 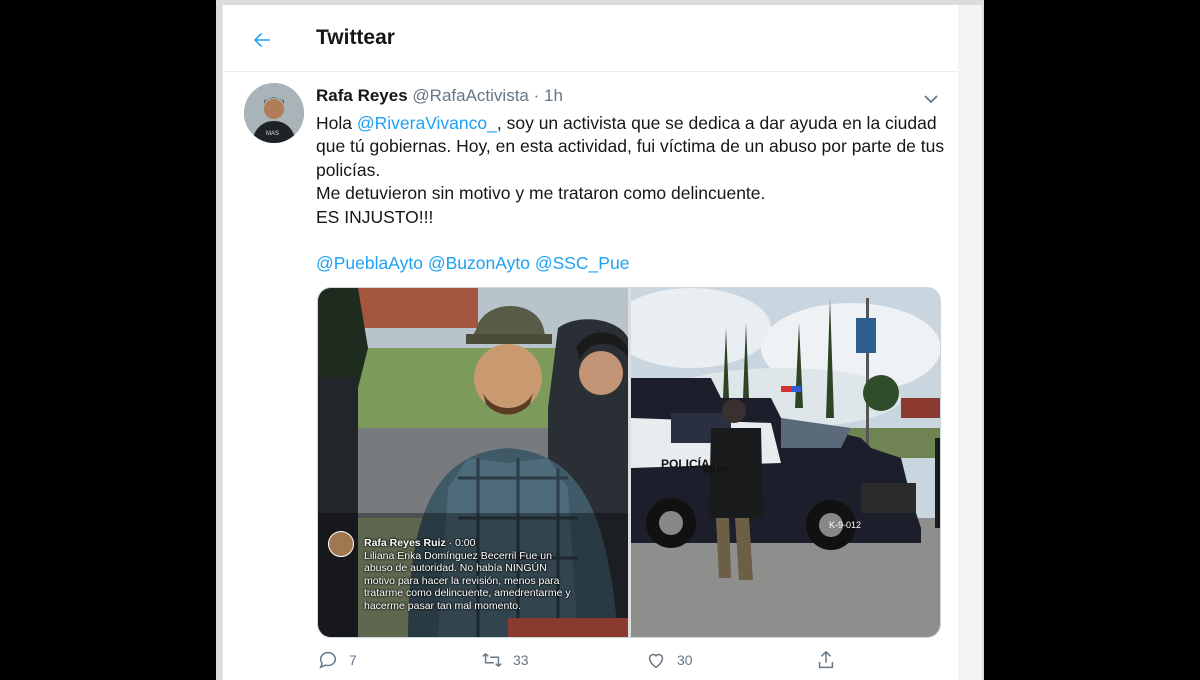 What do you see at coordinates (272, 134) in the screenshot?
I see `svg-text: MAS` at bounding box center [272, 134].